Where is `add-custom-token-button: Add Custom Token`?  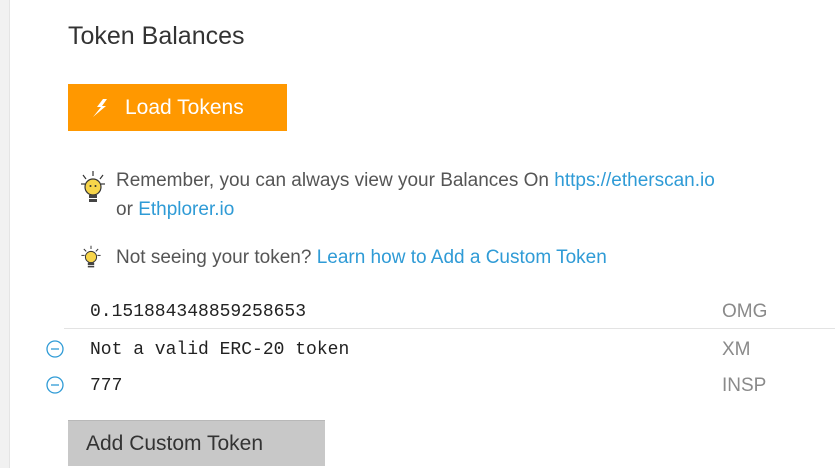 add-custom-token-button: Add Custom Token is located at coordinates (196, 443).